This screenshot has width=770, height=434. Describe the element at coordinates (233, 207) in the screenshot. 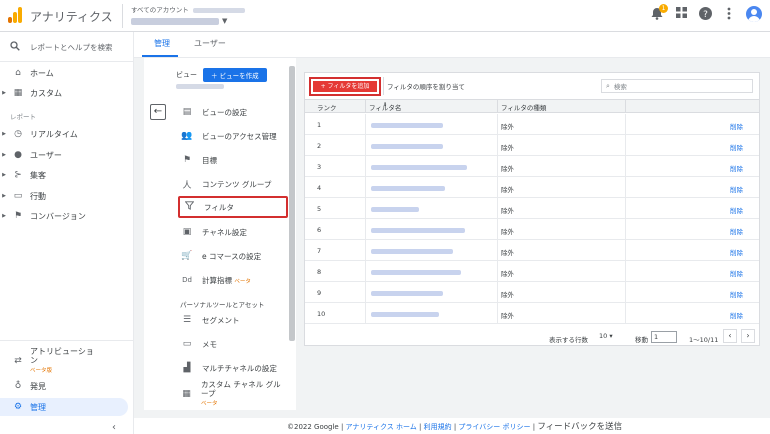

I see `menu-filters: フィルタ` at that location.